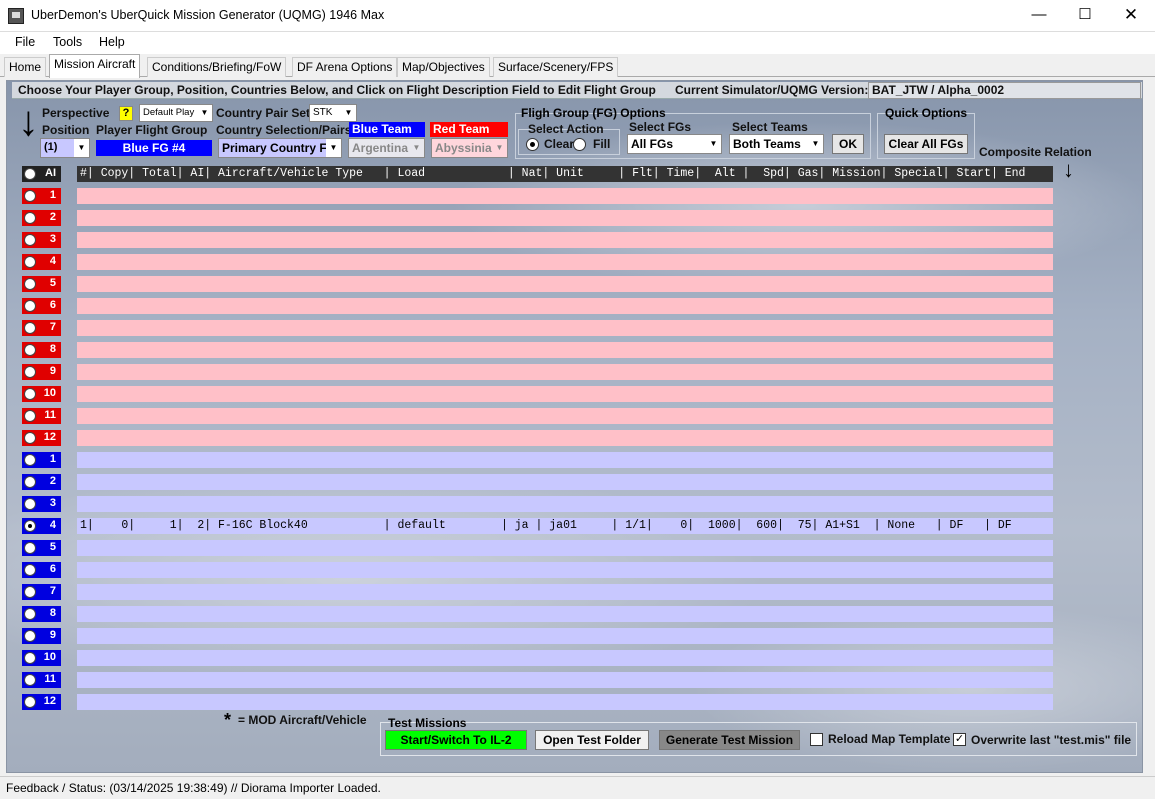 Image resolution: width=1155 pixels, height=799 pixels. I want to click on red-fg-select-8: 8, so click(41, 350).